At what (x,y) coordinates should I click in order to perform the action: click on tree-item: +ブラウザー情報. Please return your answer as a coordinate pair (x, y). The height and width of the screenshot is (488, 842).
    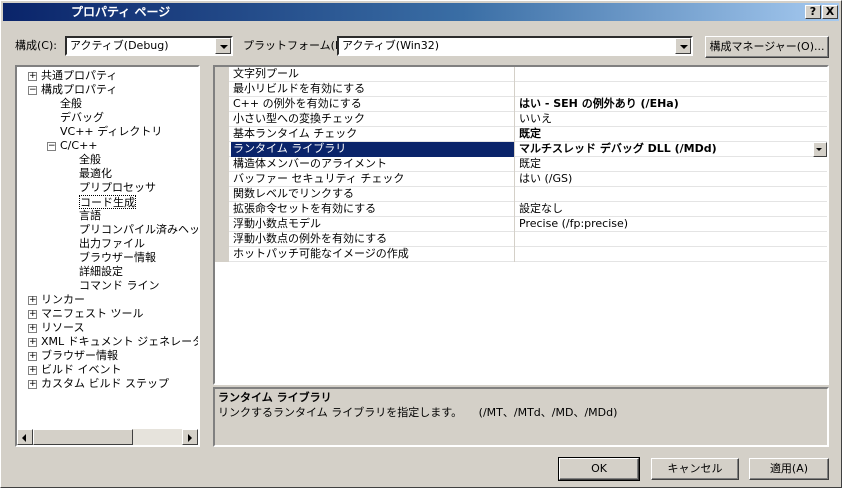
    Looking at the image, I should click on (79, 356).